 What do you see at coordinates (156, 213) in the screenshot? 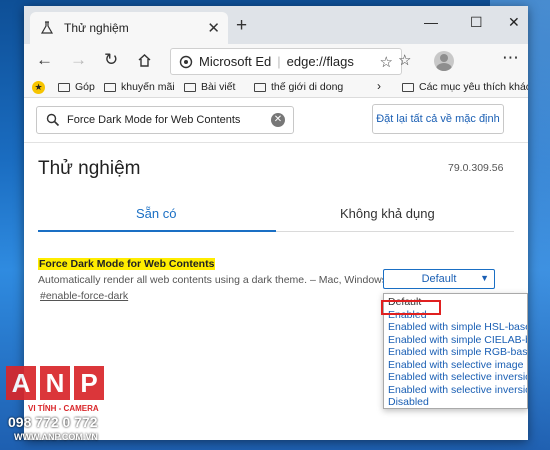
I see `tab-available: Sẵn có` at bounding box center [156, 213].